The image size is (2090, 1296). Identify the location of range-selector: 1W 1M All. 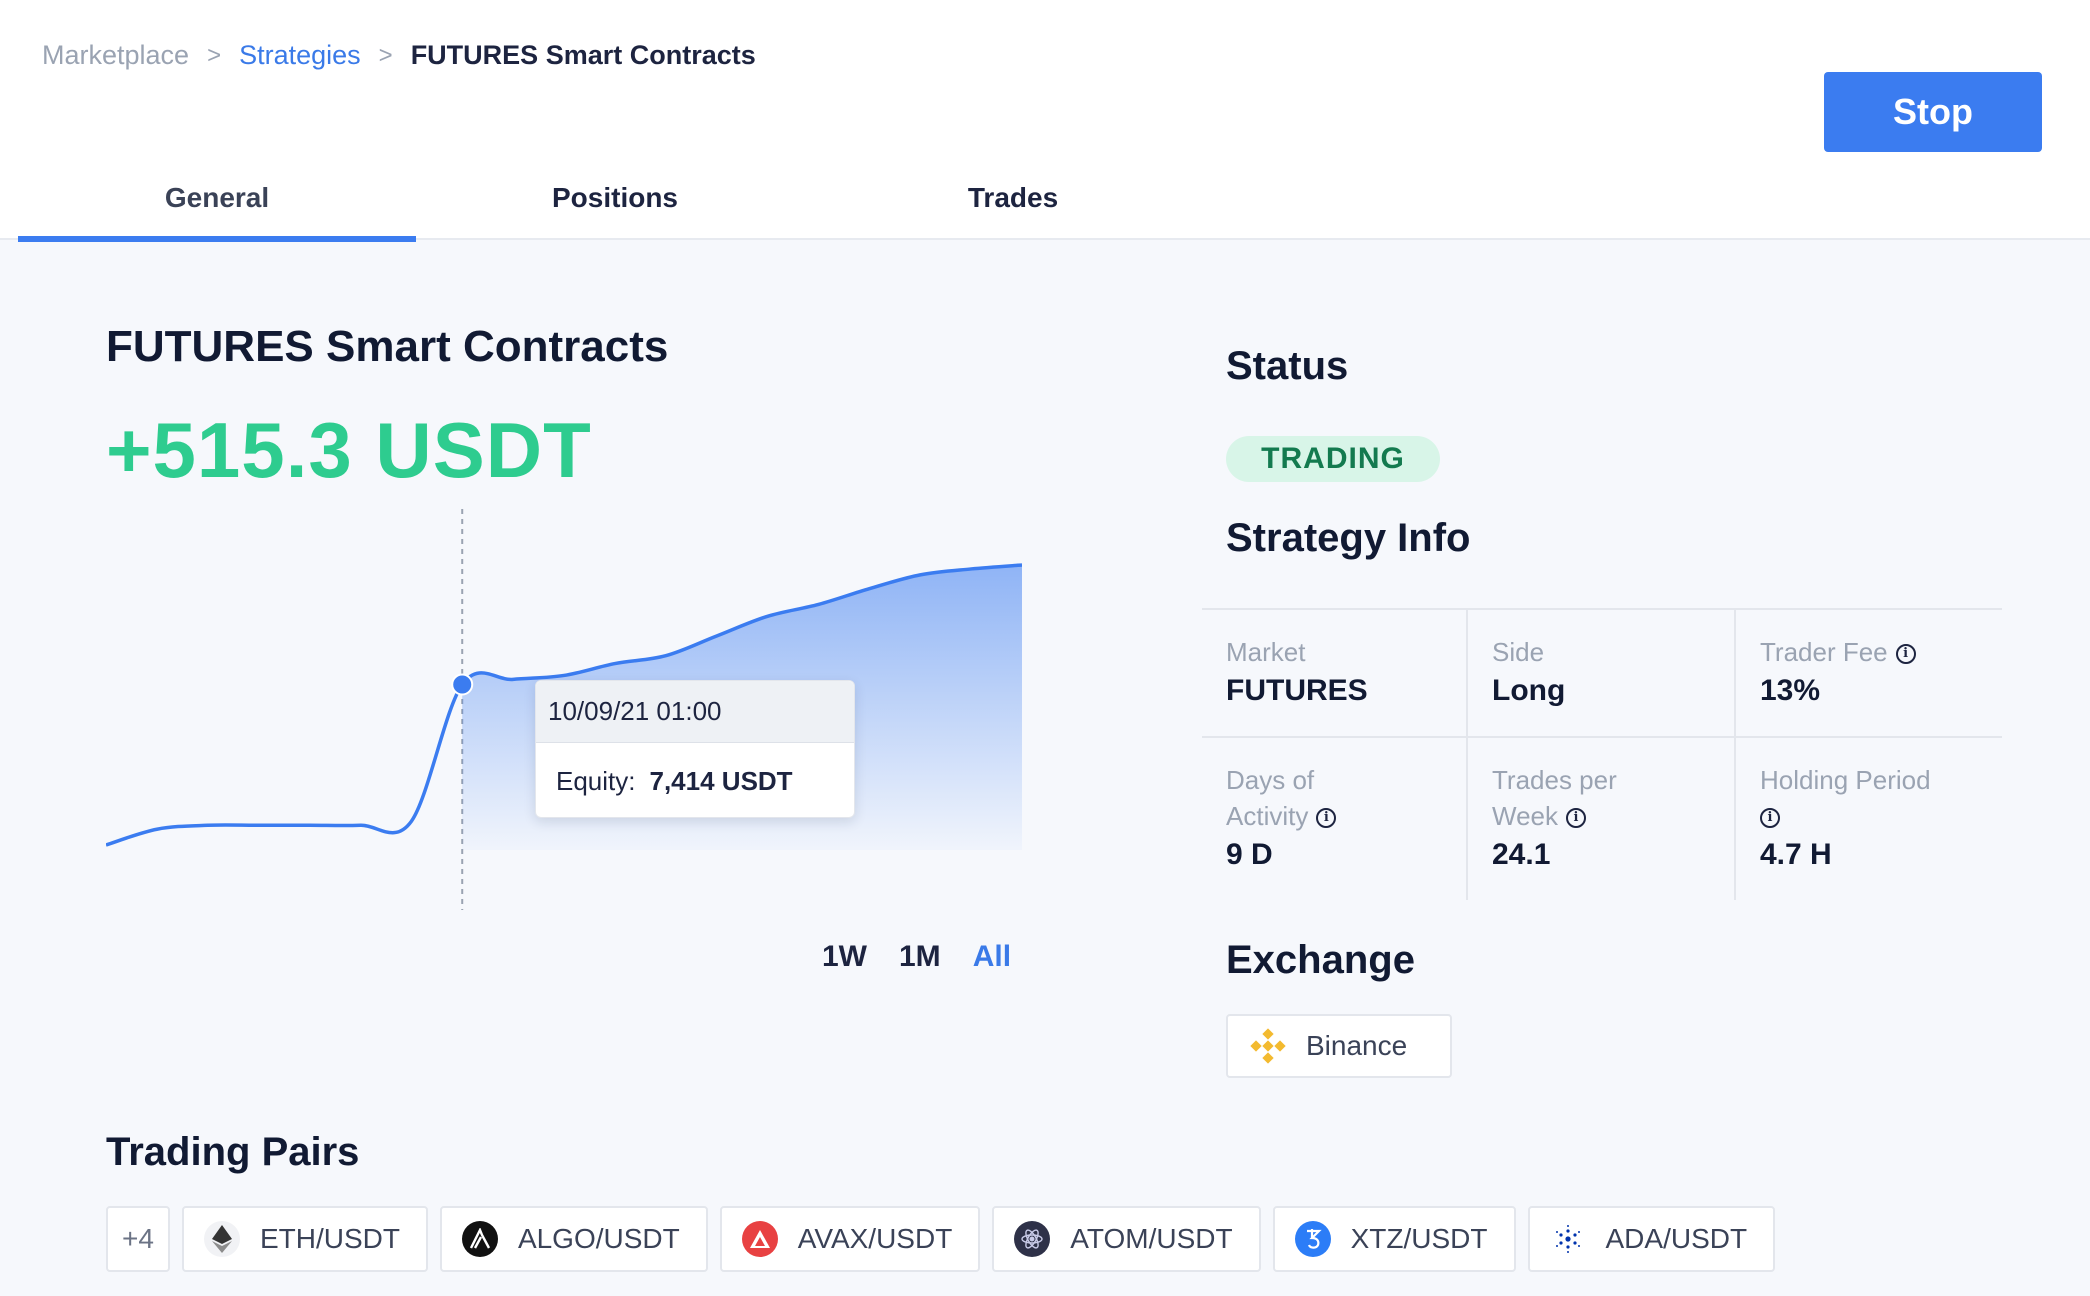
(916, 957).